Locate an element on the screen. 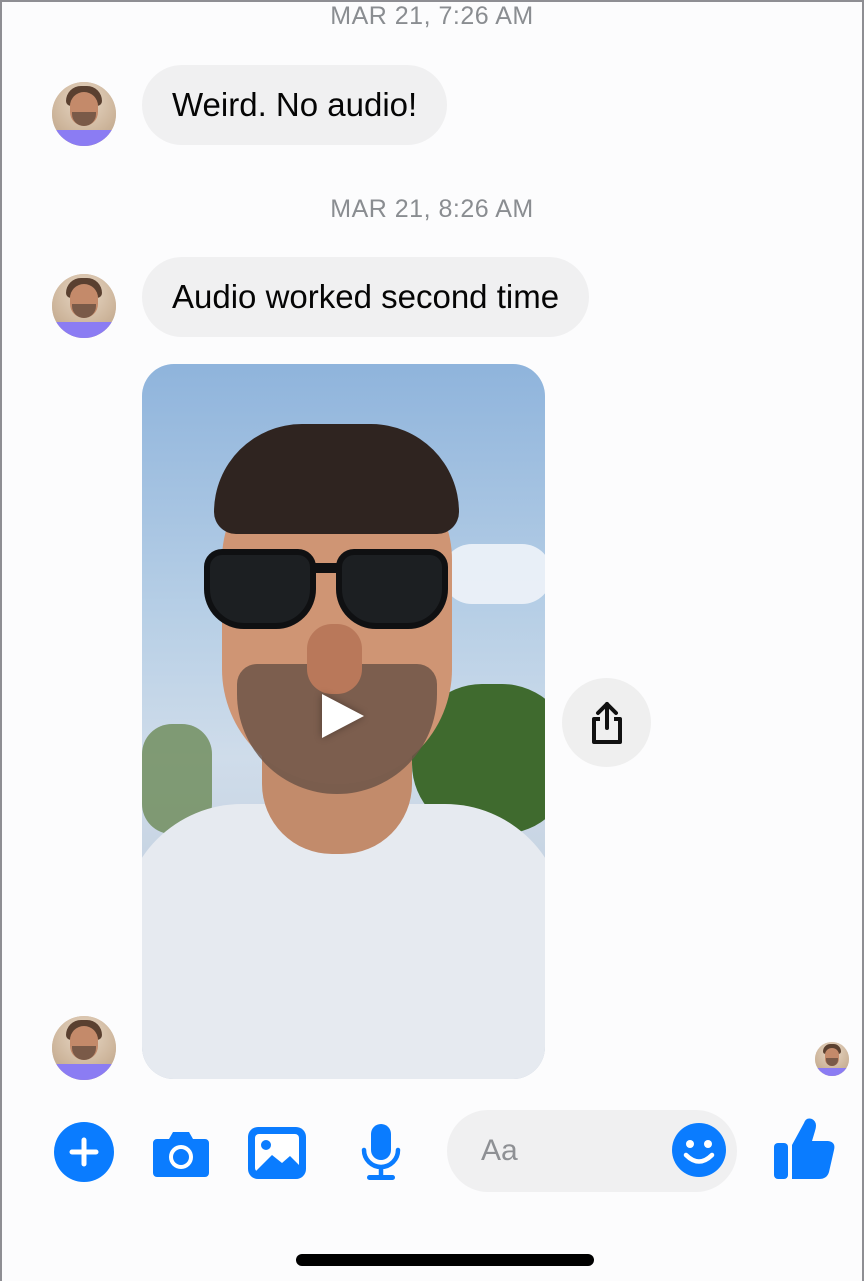  camera-icon is located at coordinates (181, 1154).